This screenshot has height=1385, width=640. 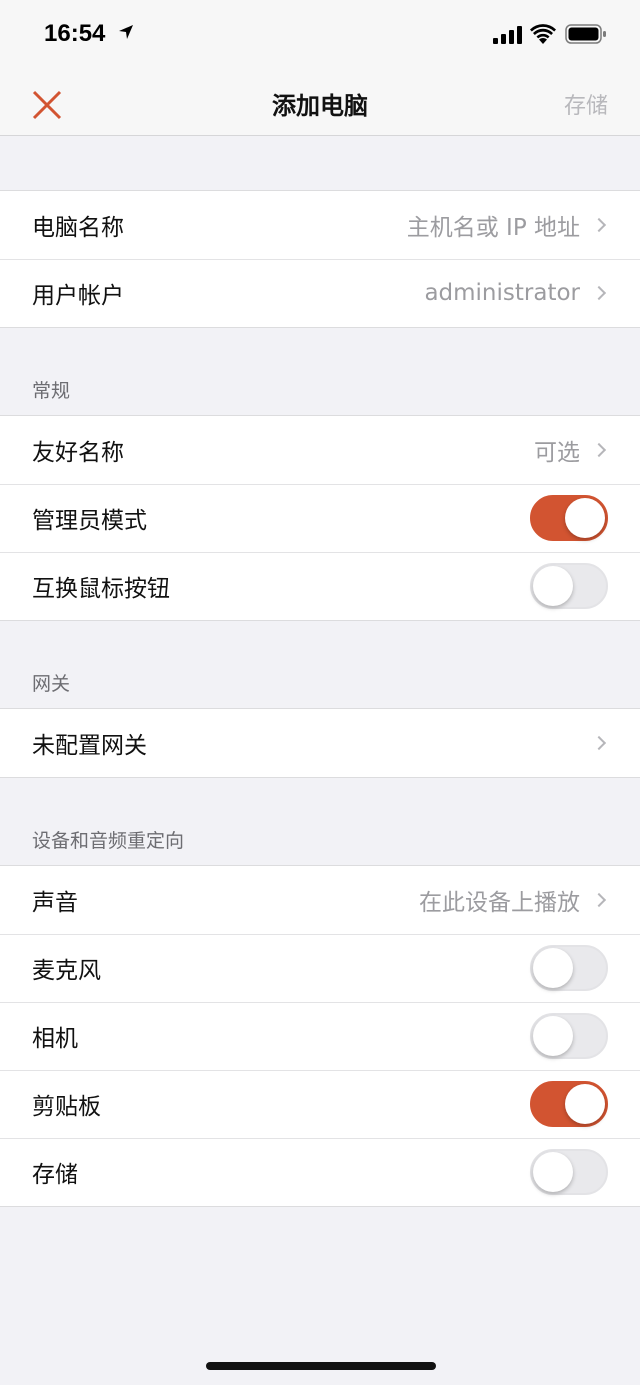 I want to click on admin-mode-toggle, so click(x=569, y=518).